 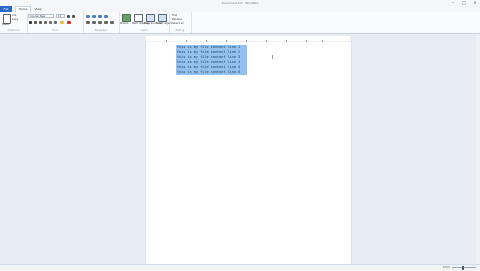 I want to click on paint-drawing-icon, so click(x=138, y=18).